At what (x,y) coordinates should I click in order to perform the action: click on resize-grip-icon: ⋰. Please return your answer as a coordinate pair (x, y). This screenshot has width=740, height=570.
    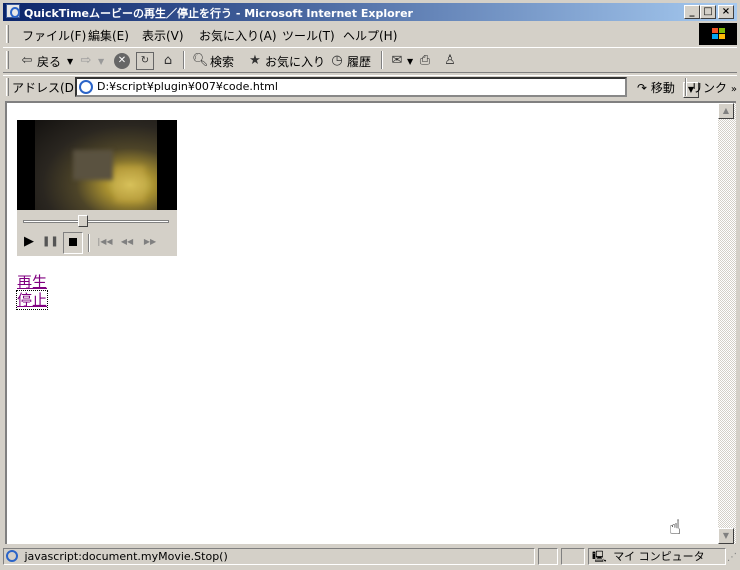
    Looking at the image, I should click on (732, 557).